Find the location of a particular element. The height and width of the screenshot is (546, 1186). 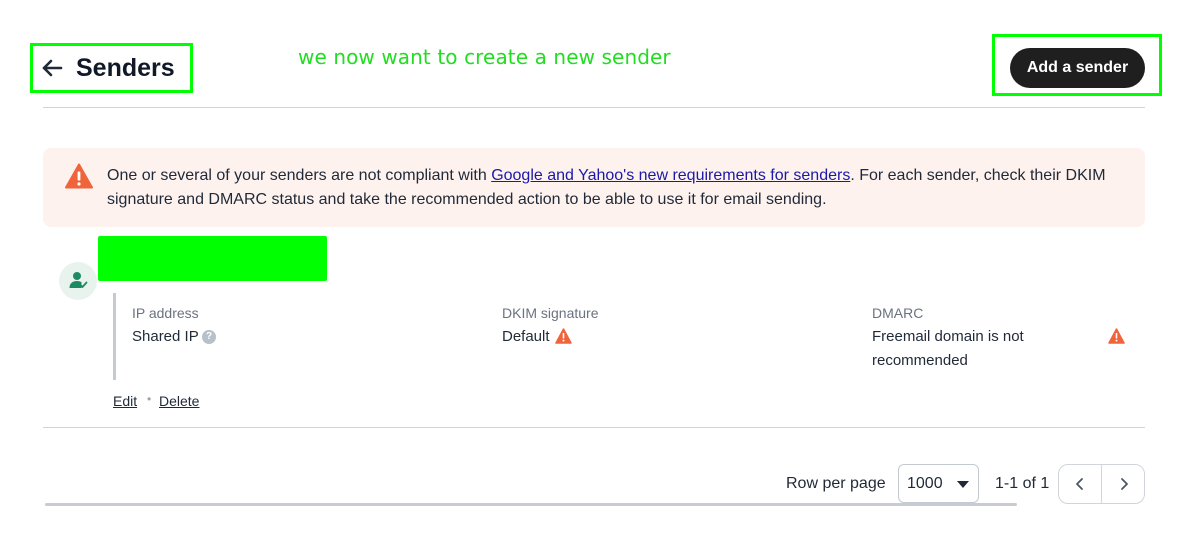

chevron-right-icon is located at coordinates (1124, 484).